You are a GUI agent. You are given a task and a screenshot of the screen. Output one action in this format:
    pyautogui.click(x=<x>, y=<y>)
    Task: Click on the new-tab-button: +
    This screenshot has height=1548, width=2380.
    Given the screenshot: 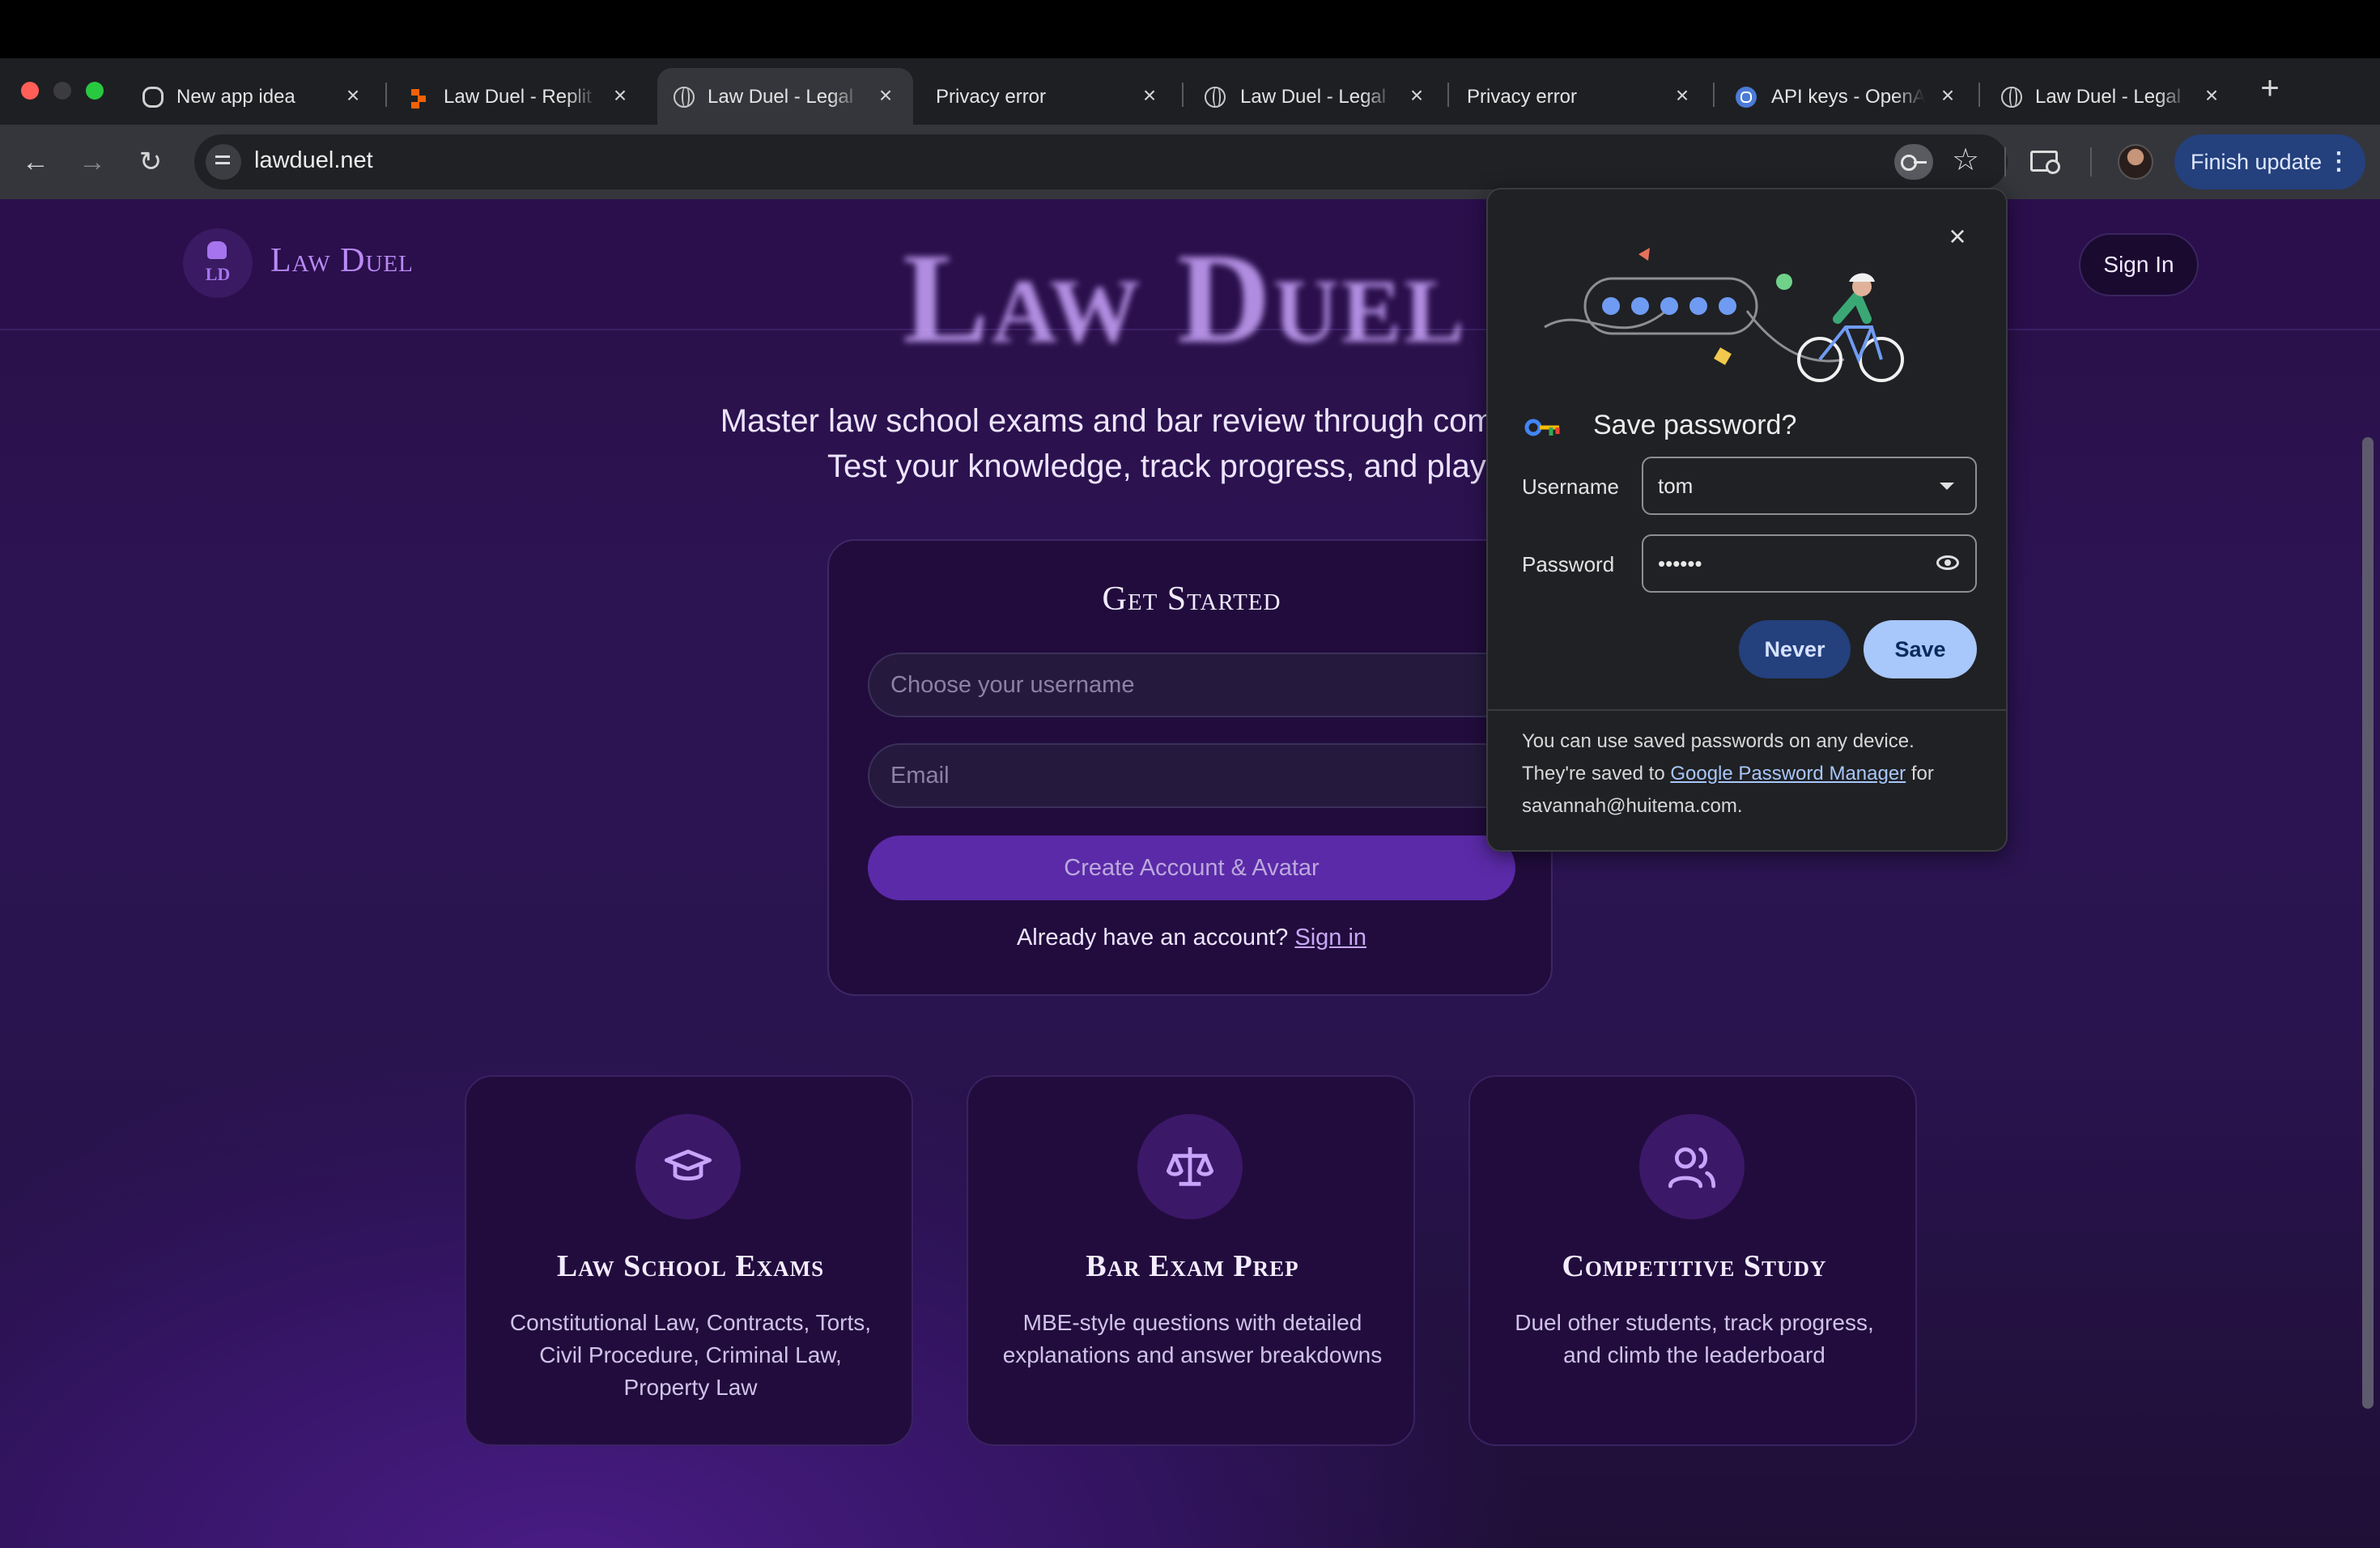 What is the action you would take?
    pyautogui.click(x=2269, y=88)
    